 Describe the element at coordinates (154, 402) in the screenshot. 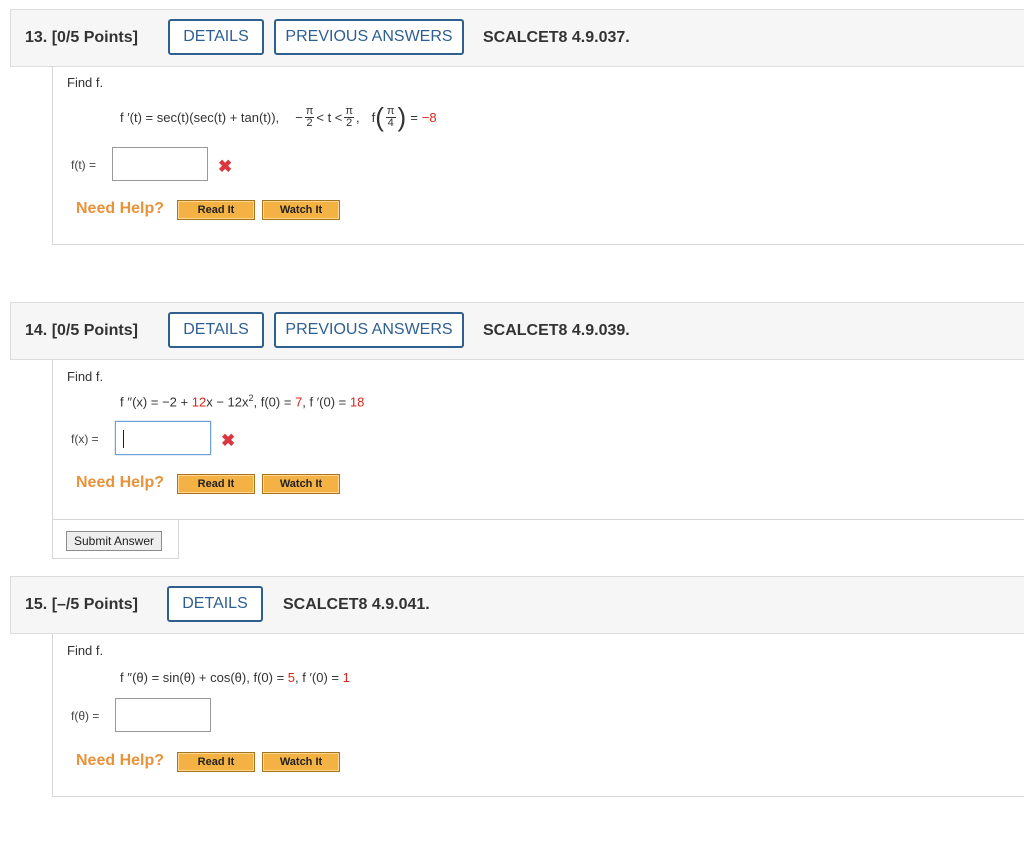

I see `equation-text: f ′′(x) = −2 +` at that location.